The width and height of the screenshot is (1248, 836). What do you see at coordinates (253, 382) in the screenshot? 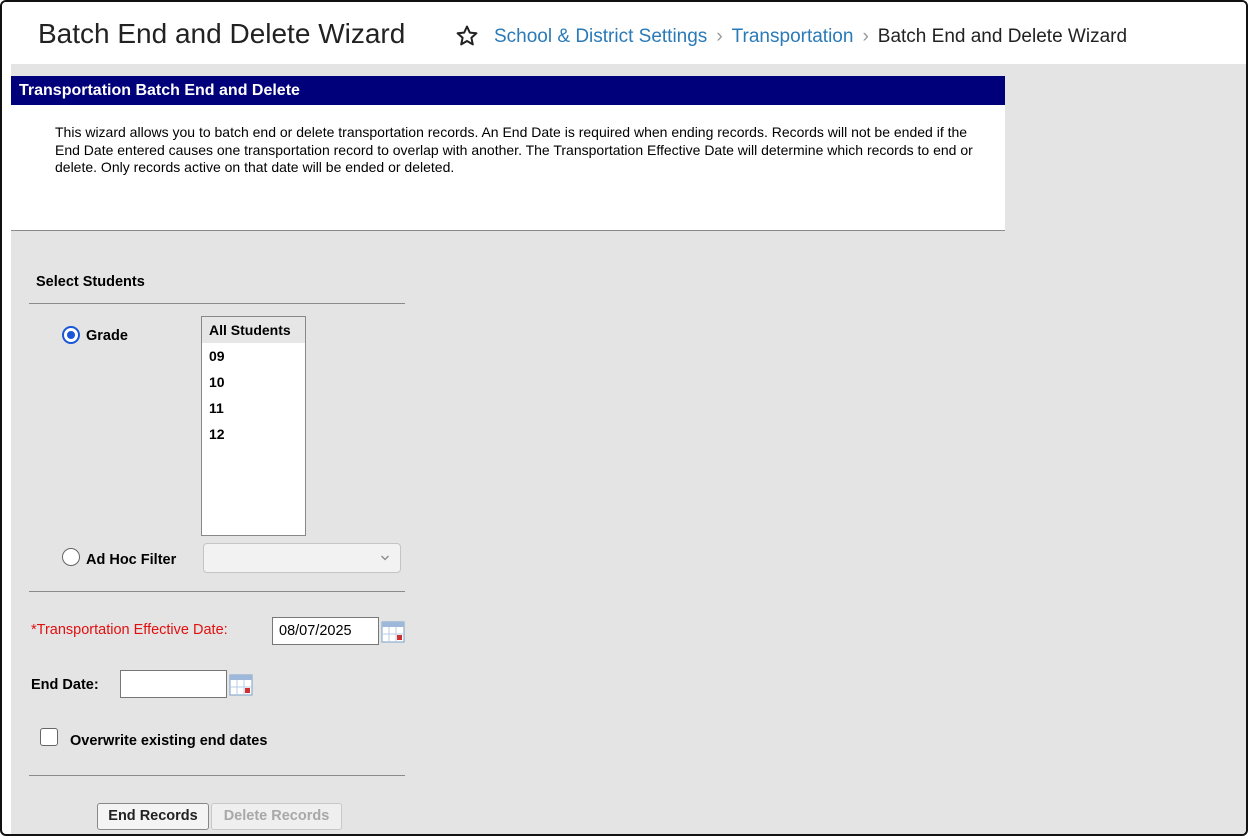
I see `list-item-grade-10: 10` at bounding box center [253, 382].